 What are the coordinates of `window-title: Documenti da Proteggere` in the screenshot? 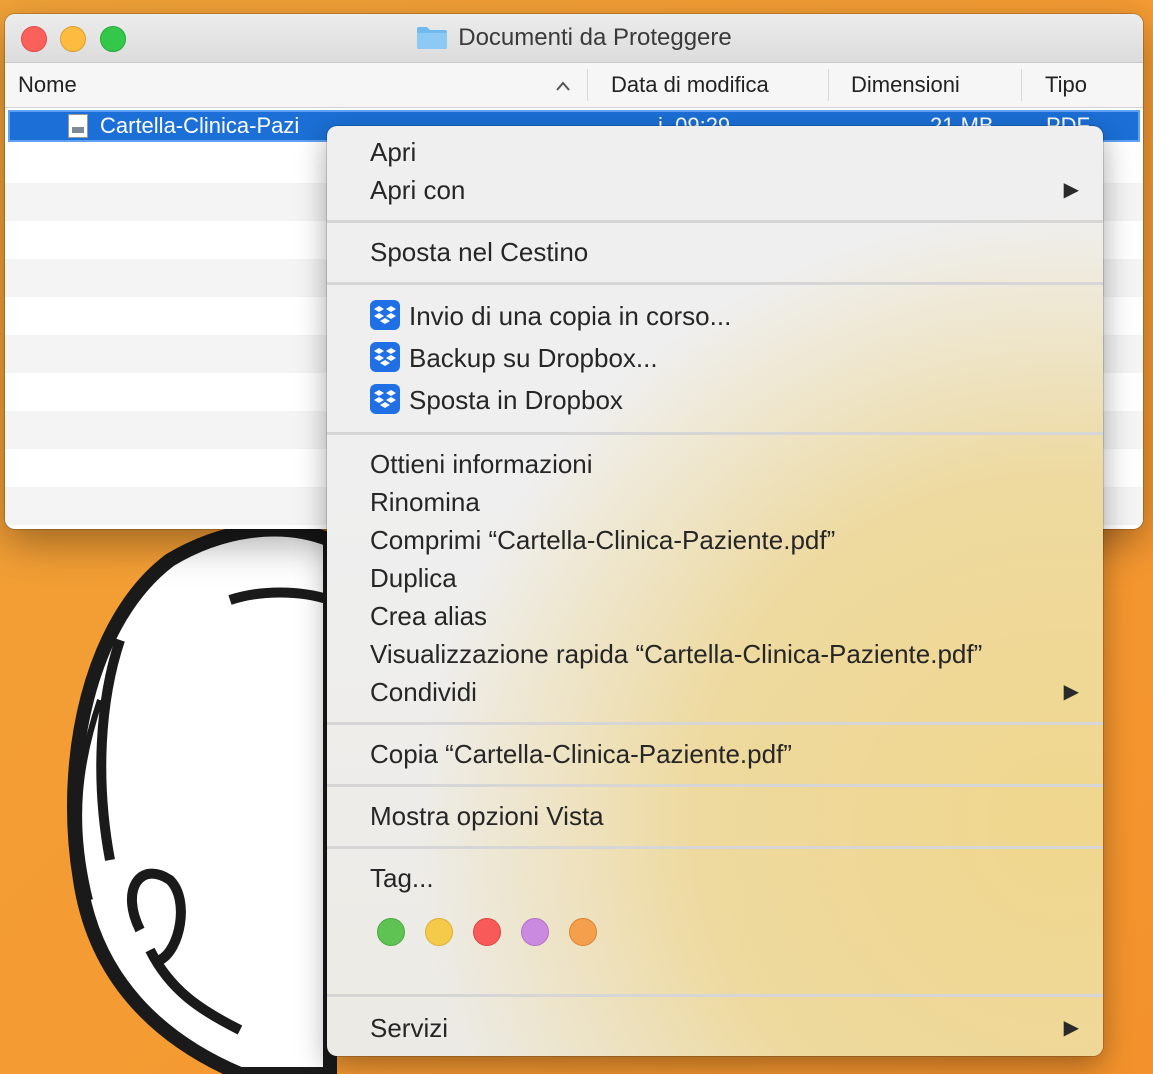 It's located at (595, 37).